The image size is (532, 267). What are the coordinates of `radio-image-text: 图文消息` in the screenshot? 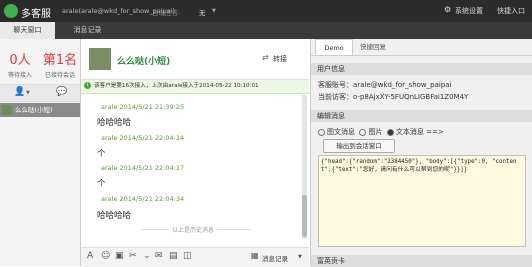 It's located at (336, 132).